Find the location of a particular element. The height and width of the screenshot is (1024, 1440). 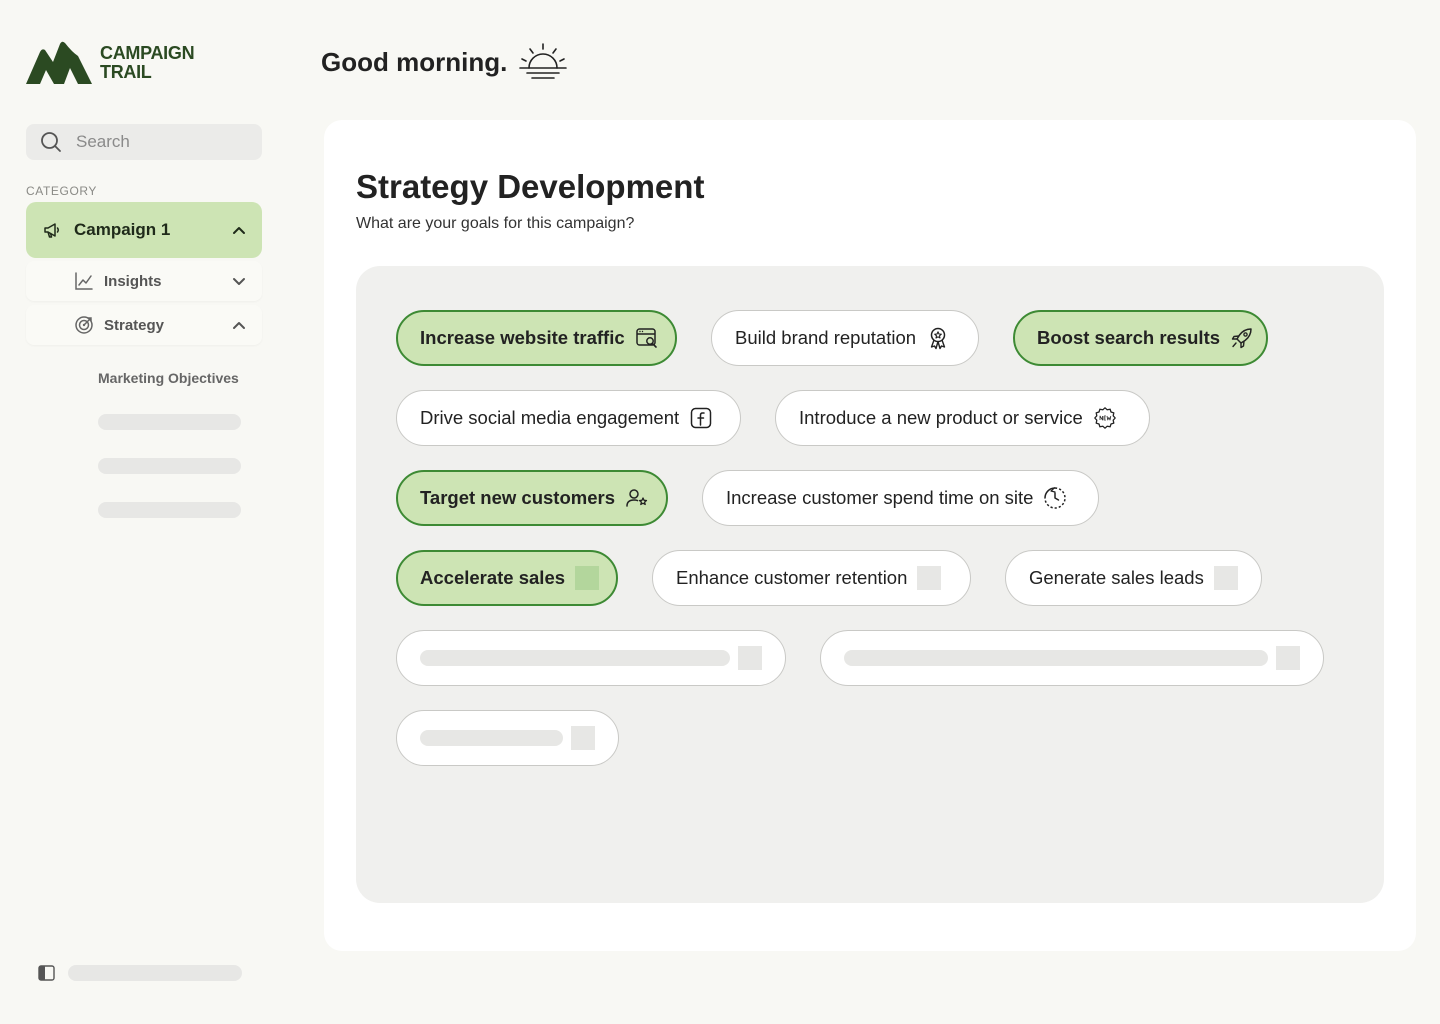

sidebar-item-campaign-1: Campaign 1 is located at coordinates (144, 230).